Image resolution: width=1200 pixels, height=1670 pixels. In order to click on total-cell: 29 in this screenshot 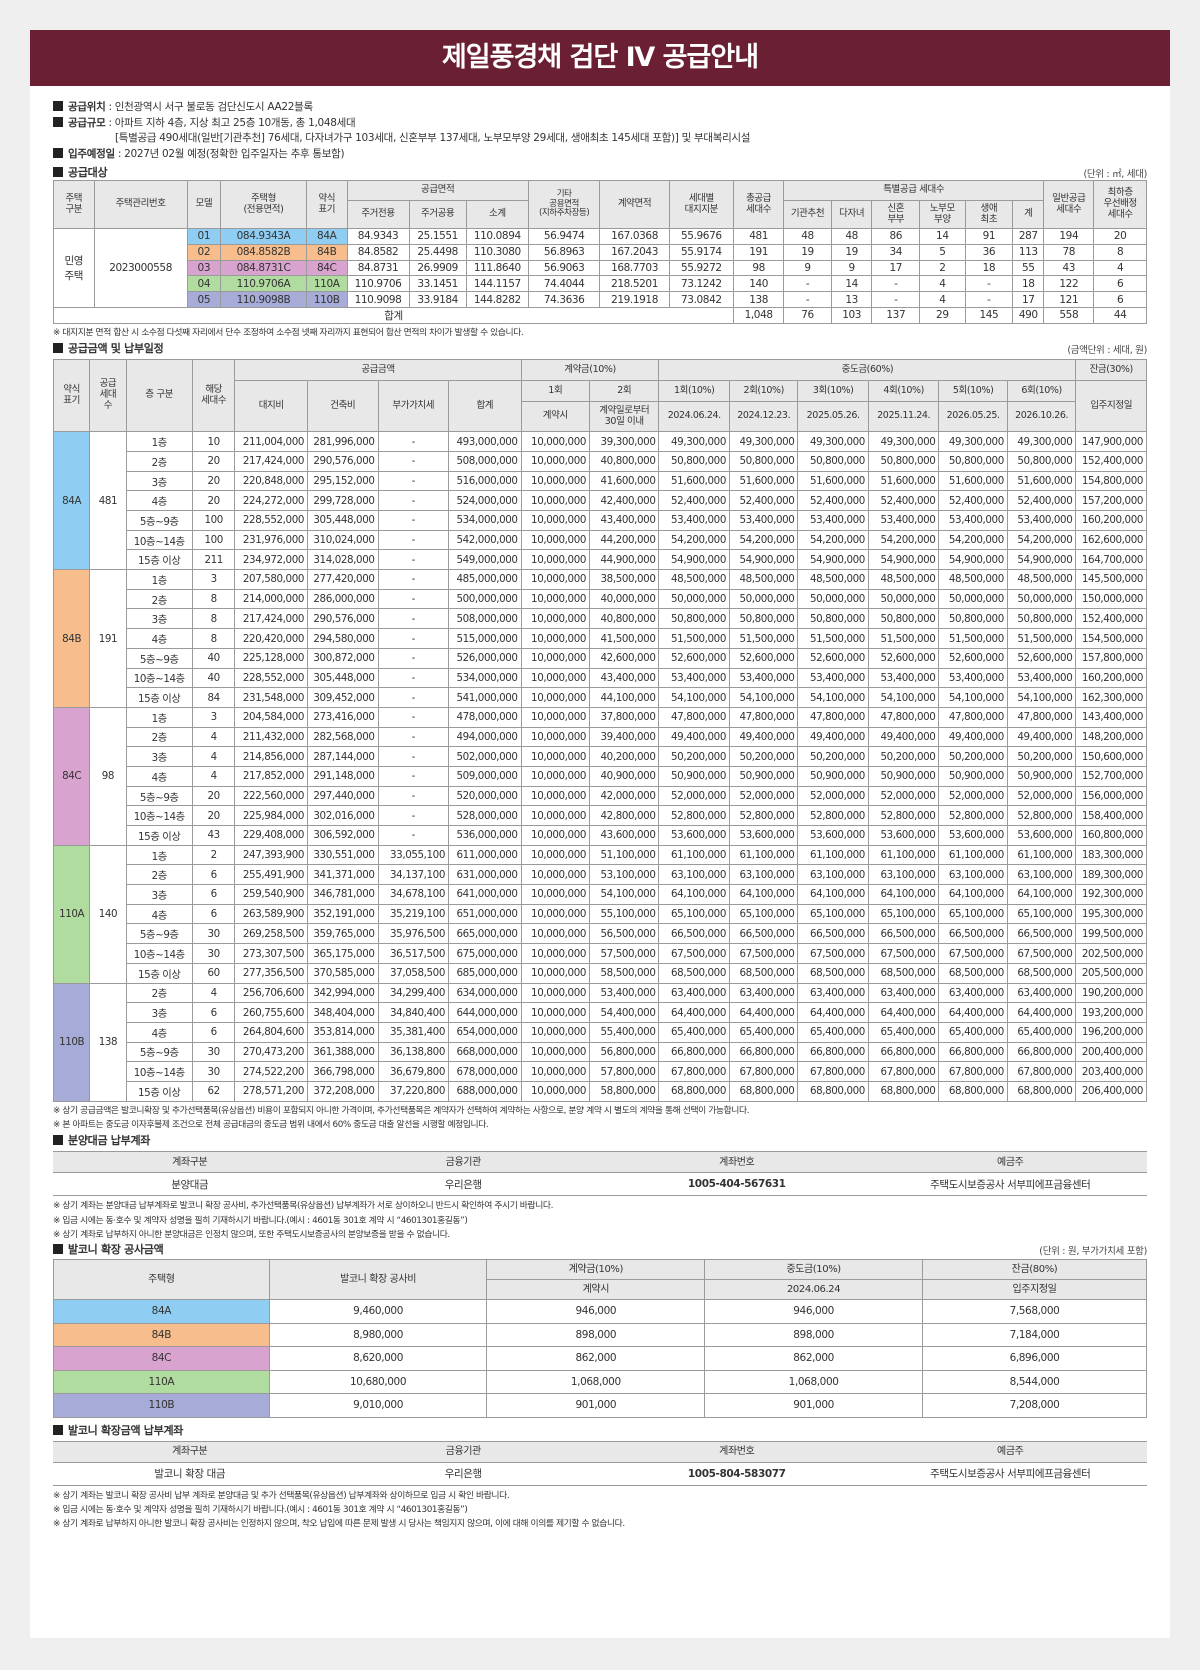, I will do `click(942, 315)`.